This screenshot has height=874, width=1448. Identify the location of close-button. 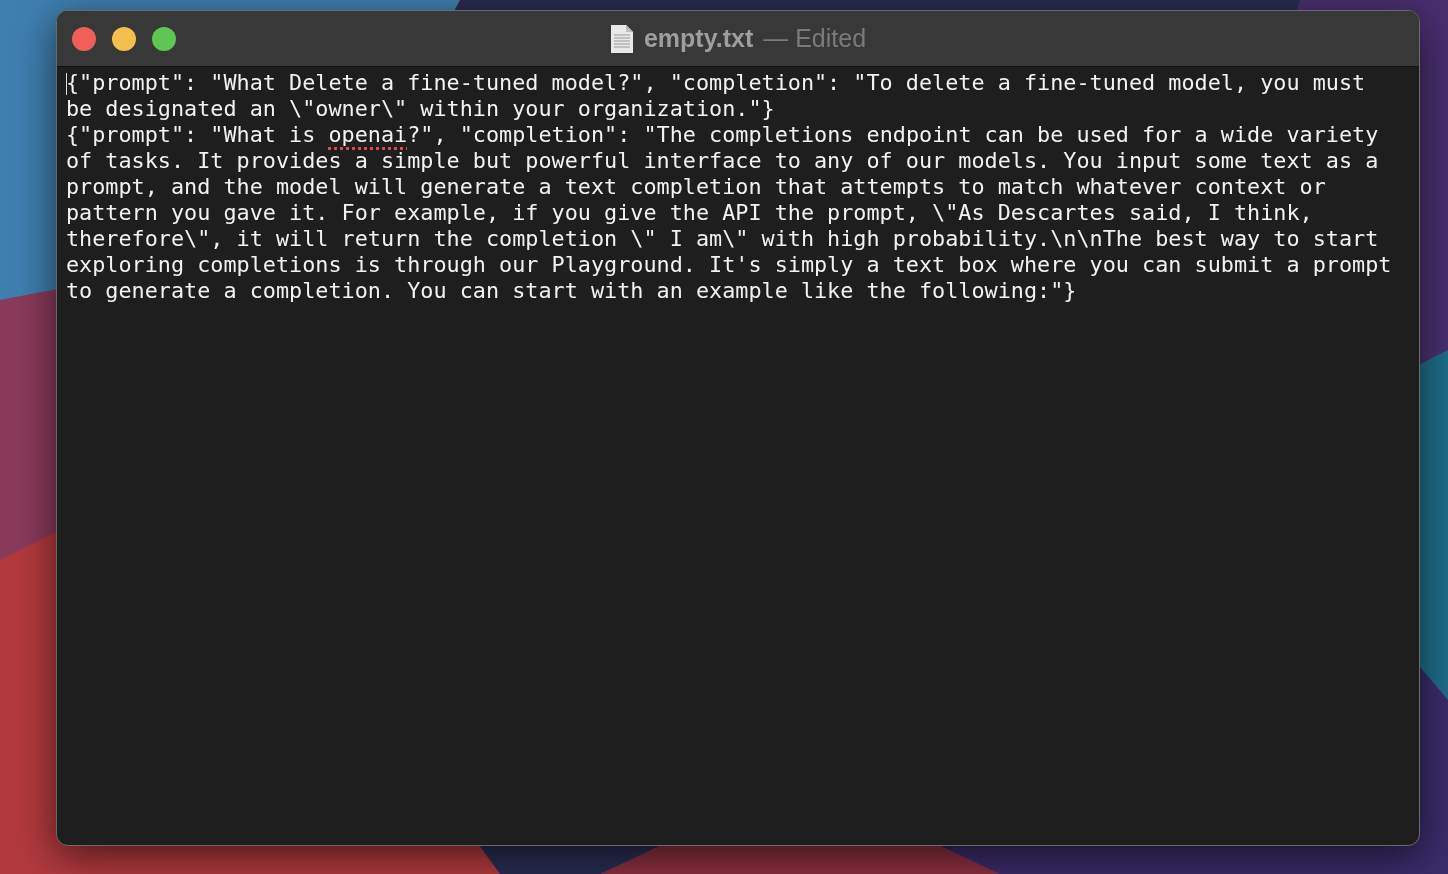
(84, 38).